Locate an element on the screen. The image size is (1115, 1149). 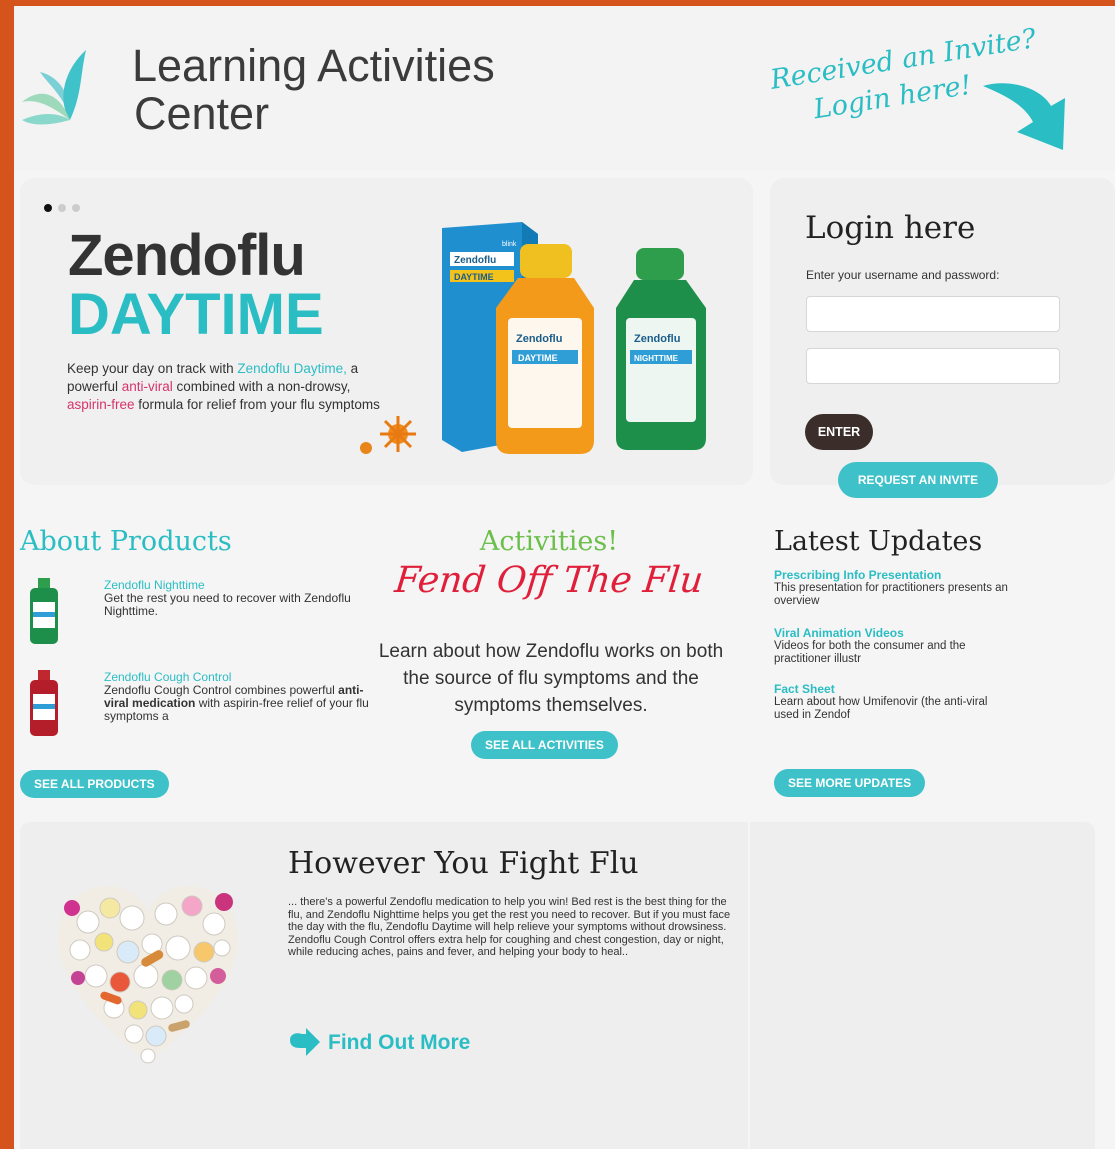
brand-title-line1: Learning Activities is located at coordinates (313, 65).